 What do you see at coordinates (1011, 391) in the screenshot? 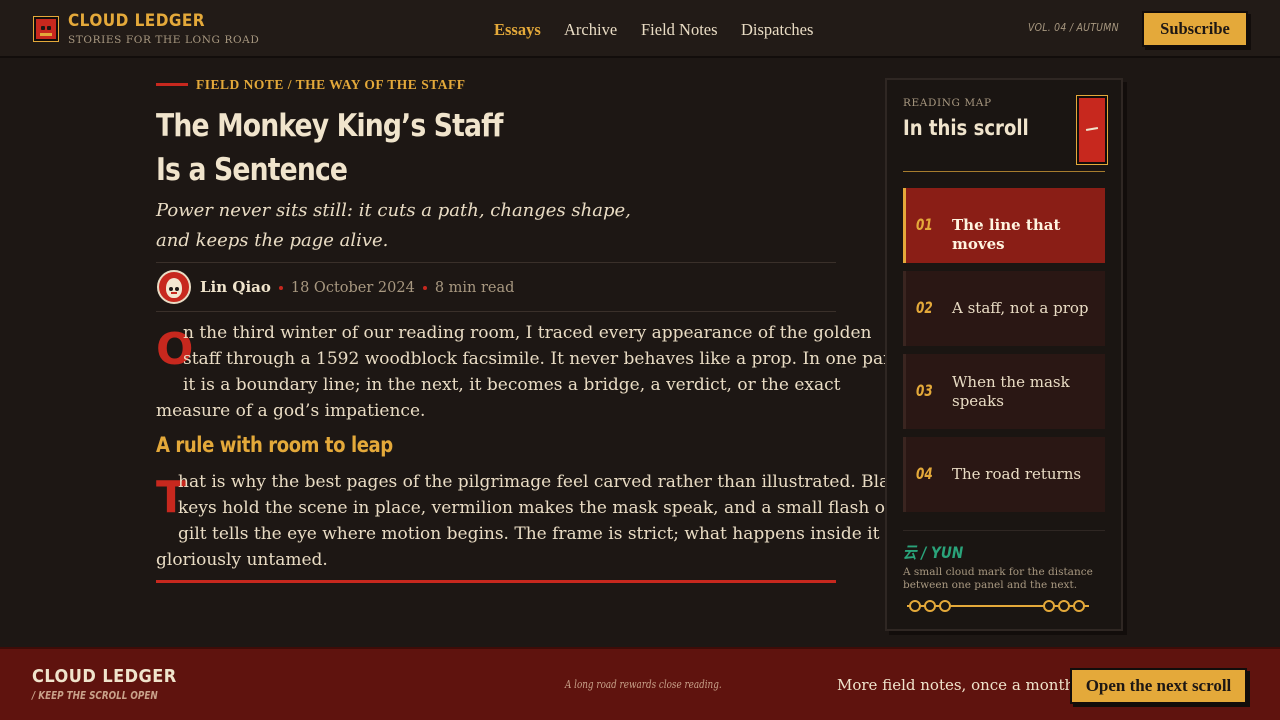
I see `toc-label: When the mask speaks` at bounding box center [1011, 391].